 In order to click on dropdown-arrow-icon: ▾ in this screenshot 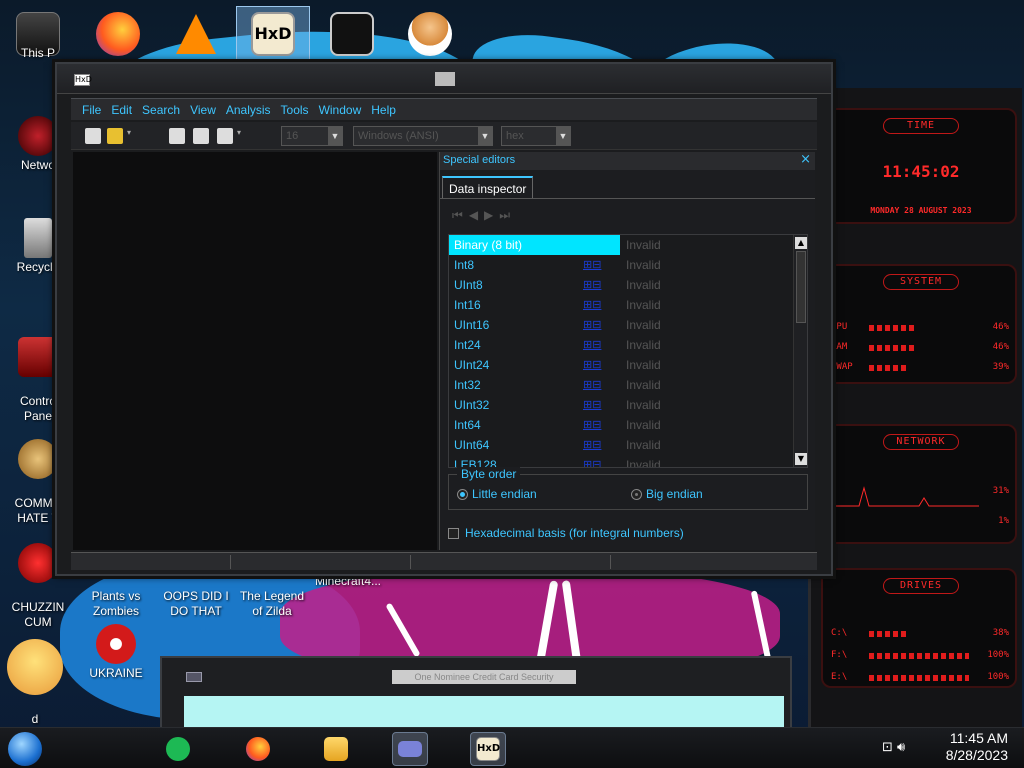, I will do `click(240, 136)`.